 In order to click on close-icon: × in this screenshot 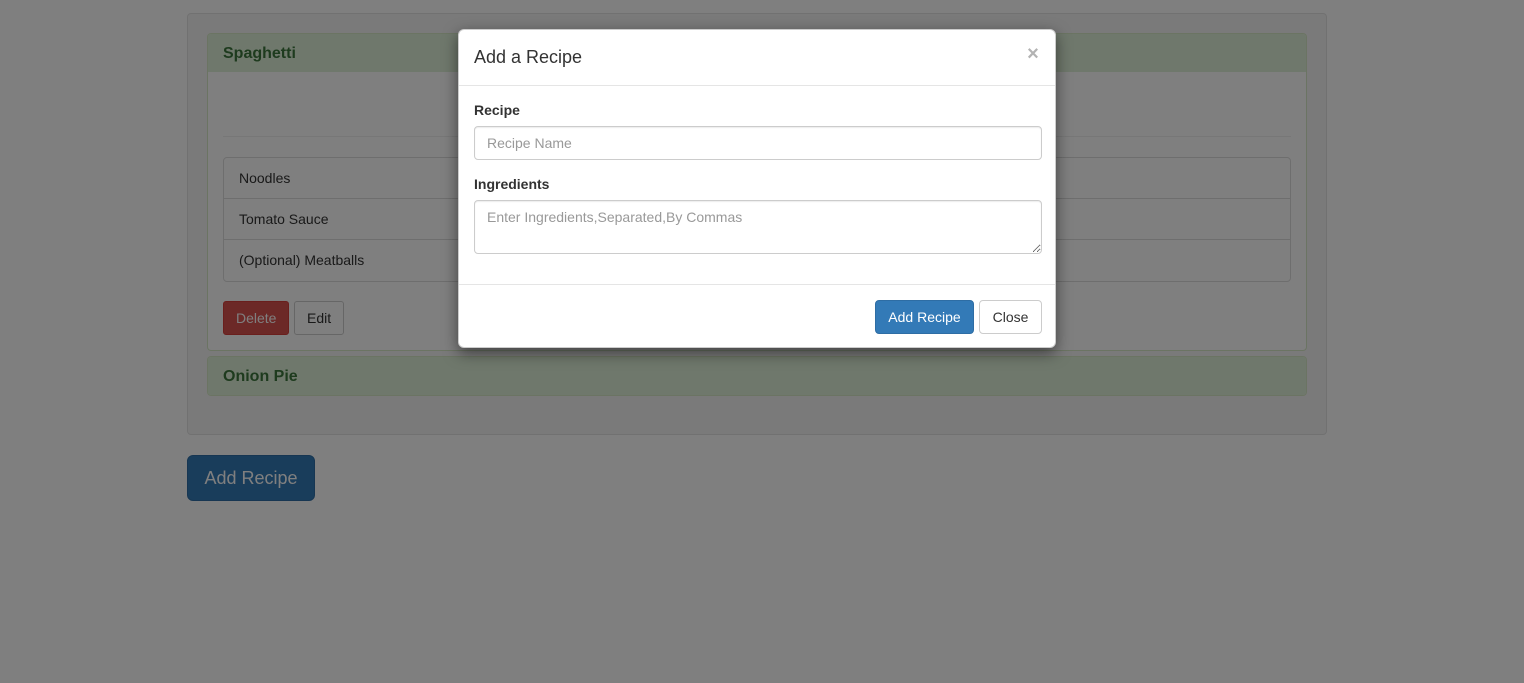, I will do `click(1033, 54)`.